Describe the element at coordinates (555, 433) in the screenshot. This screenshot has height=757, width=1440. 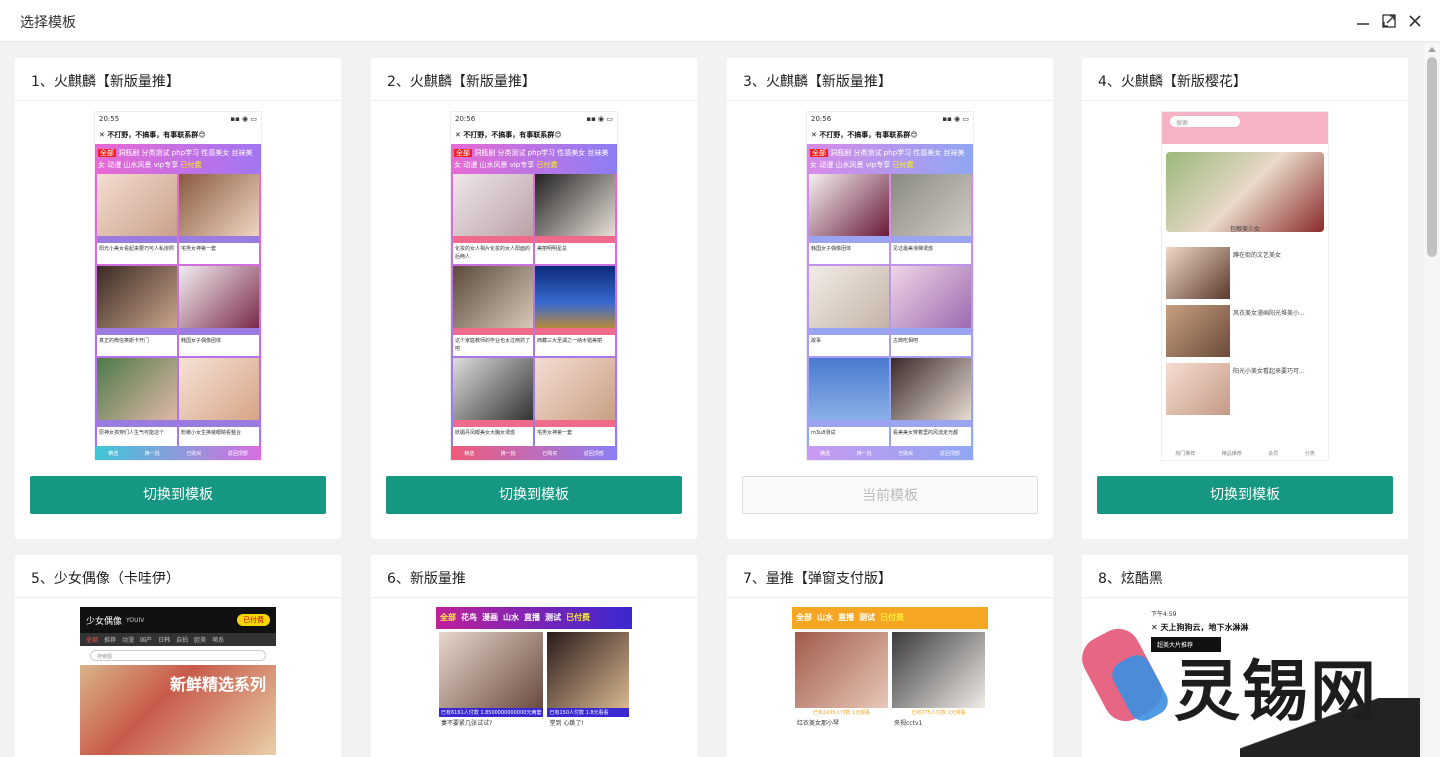
I see `thumb-caption: 宅男女神第一套` at that location.